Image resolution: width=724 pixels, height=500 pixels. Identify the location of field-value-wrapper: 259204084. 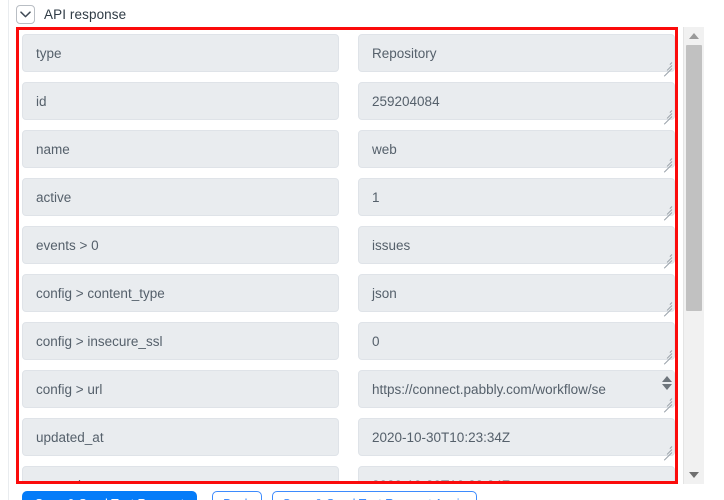
(516, 103).